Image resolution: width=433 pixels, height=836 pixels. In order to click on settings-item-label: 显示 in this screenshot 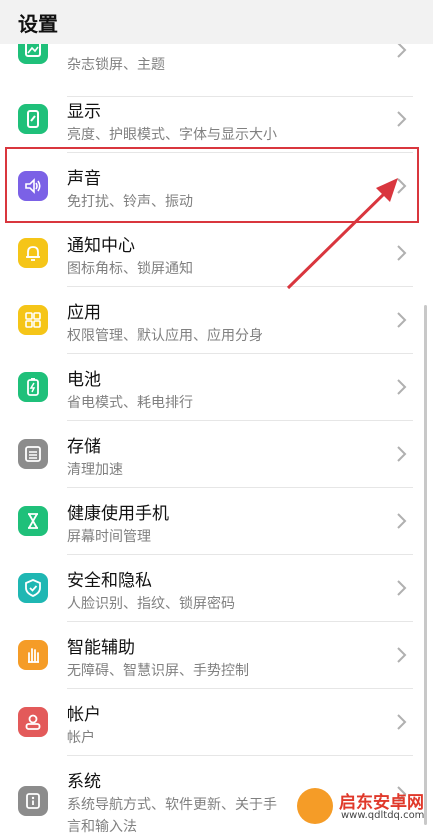, I will do `click(84, 112)`.